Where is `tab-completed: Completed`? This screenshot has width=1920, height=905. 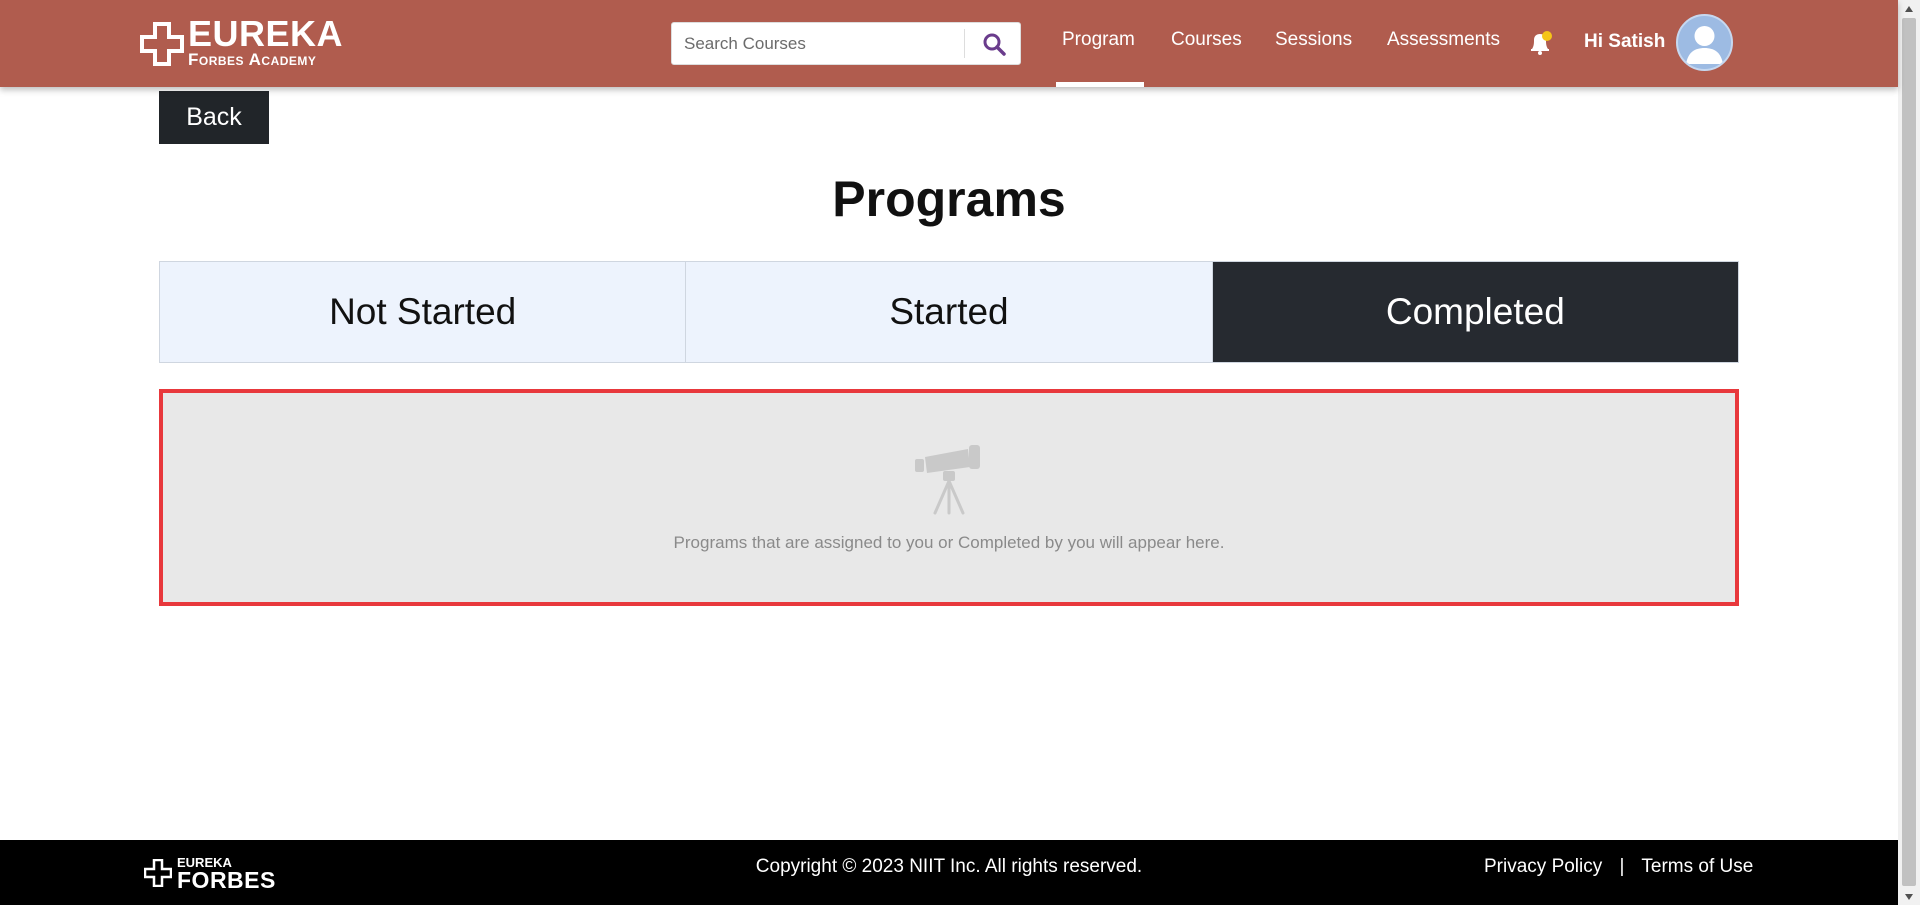
tab-completed: Completed is located at coordinates (1475, 312).